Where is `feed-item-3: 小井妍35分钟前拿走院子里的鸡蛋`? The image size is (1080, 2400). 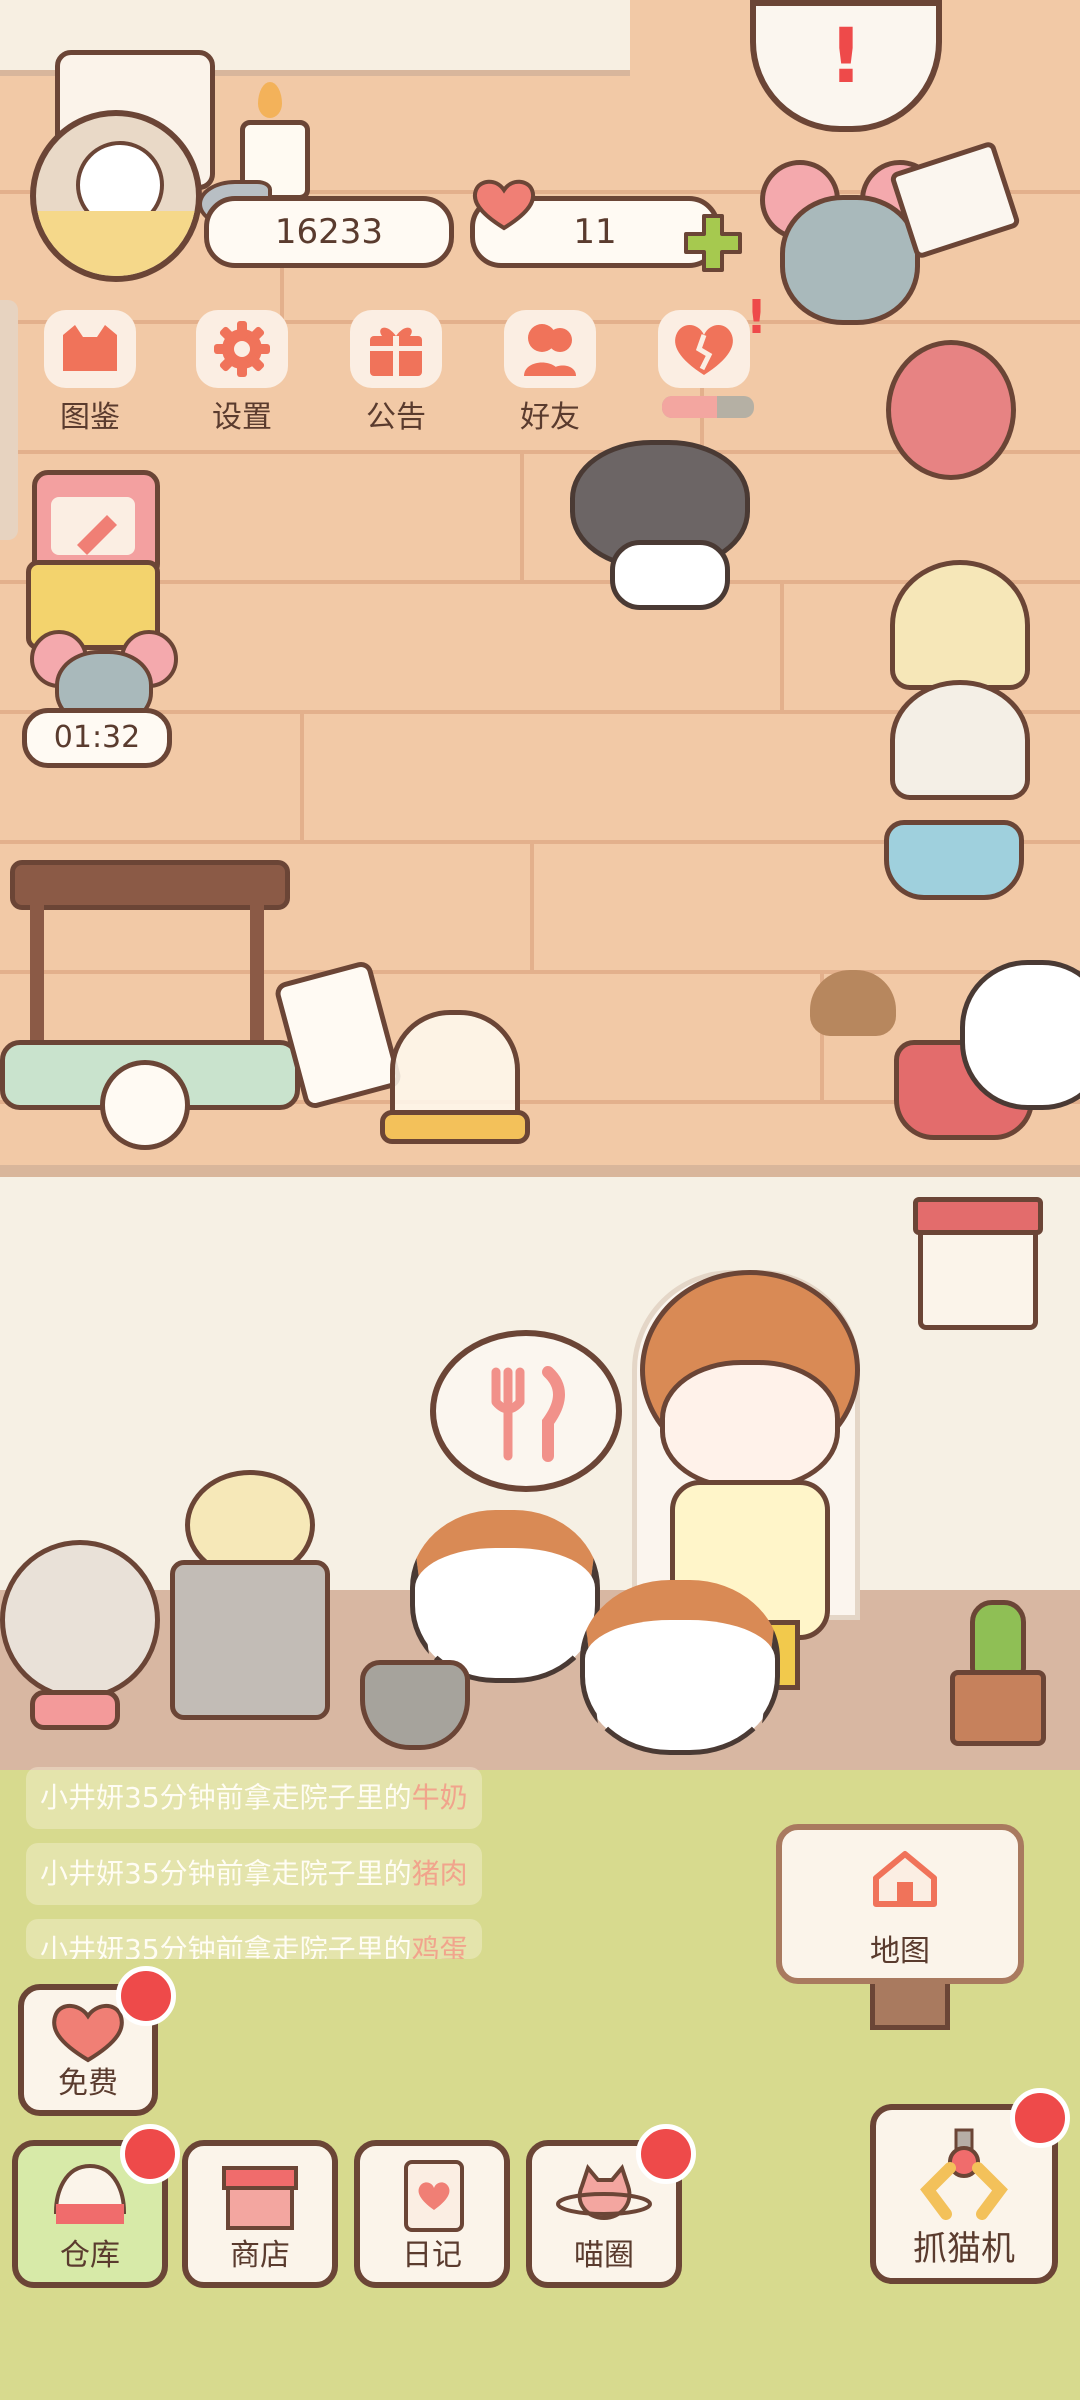
feed-item-3: 小井妍35分钟前拿走院子里的鸡蛋 is located at coordinates (254, 1939).